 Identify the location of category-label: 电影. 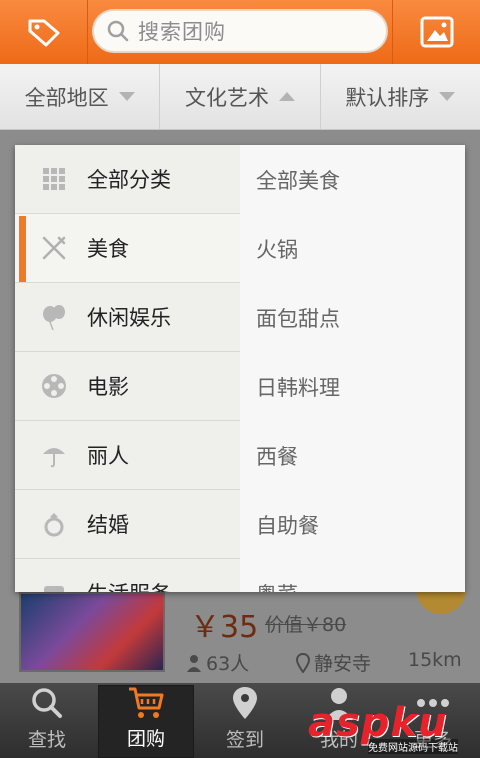
(108, 387).